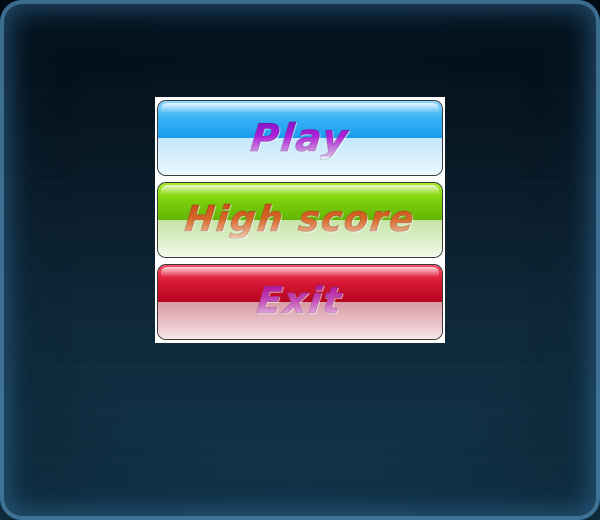 This screenshot has height=520, width=600. I want to click on high-score-button: High score, so click(300, 220).